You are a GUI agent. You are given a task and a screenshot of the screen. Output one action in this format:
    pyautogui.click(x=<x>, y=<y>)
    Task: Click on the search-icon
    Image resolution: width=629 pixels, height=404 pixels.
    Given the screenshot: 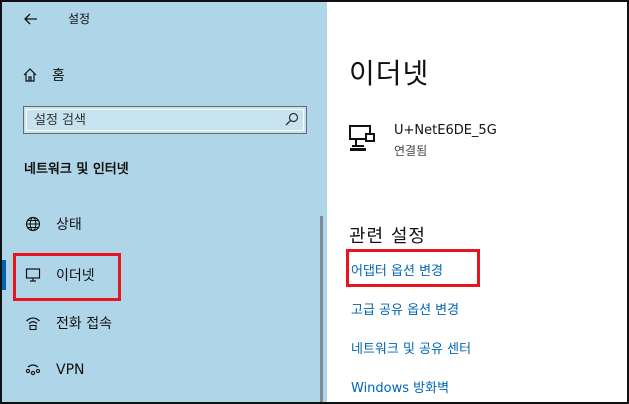 What is the action you would take?
    pyautogui.click(x=292, y=119)
    